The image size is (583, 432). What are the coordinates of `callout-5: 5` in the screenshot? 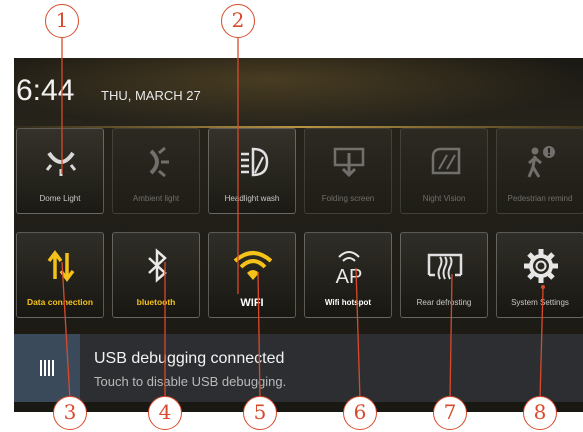 It's located at (260, 413).